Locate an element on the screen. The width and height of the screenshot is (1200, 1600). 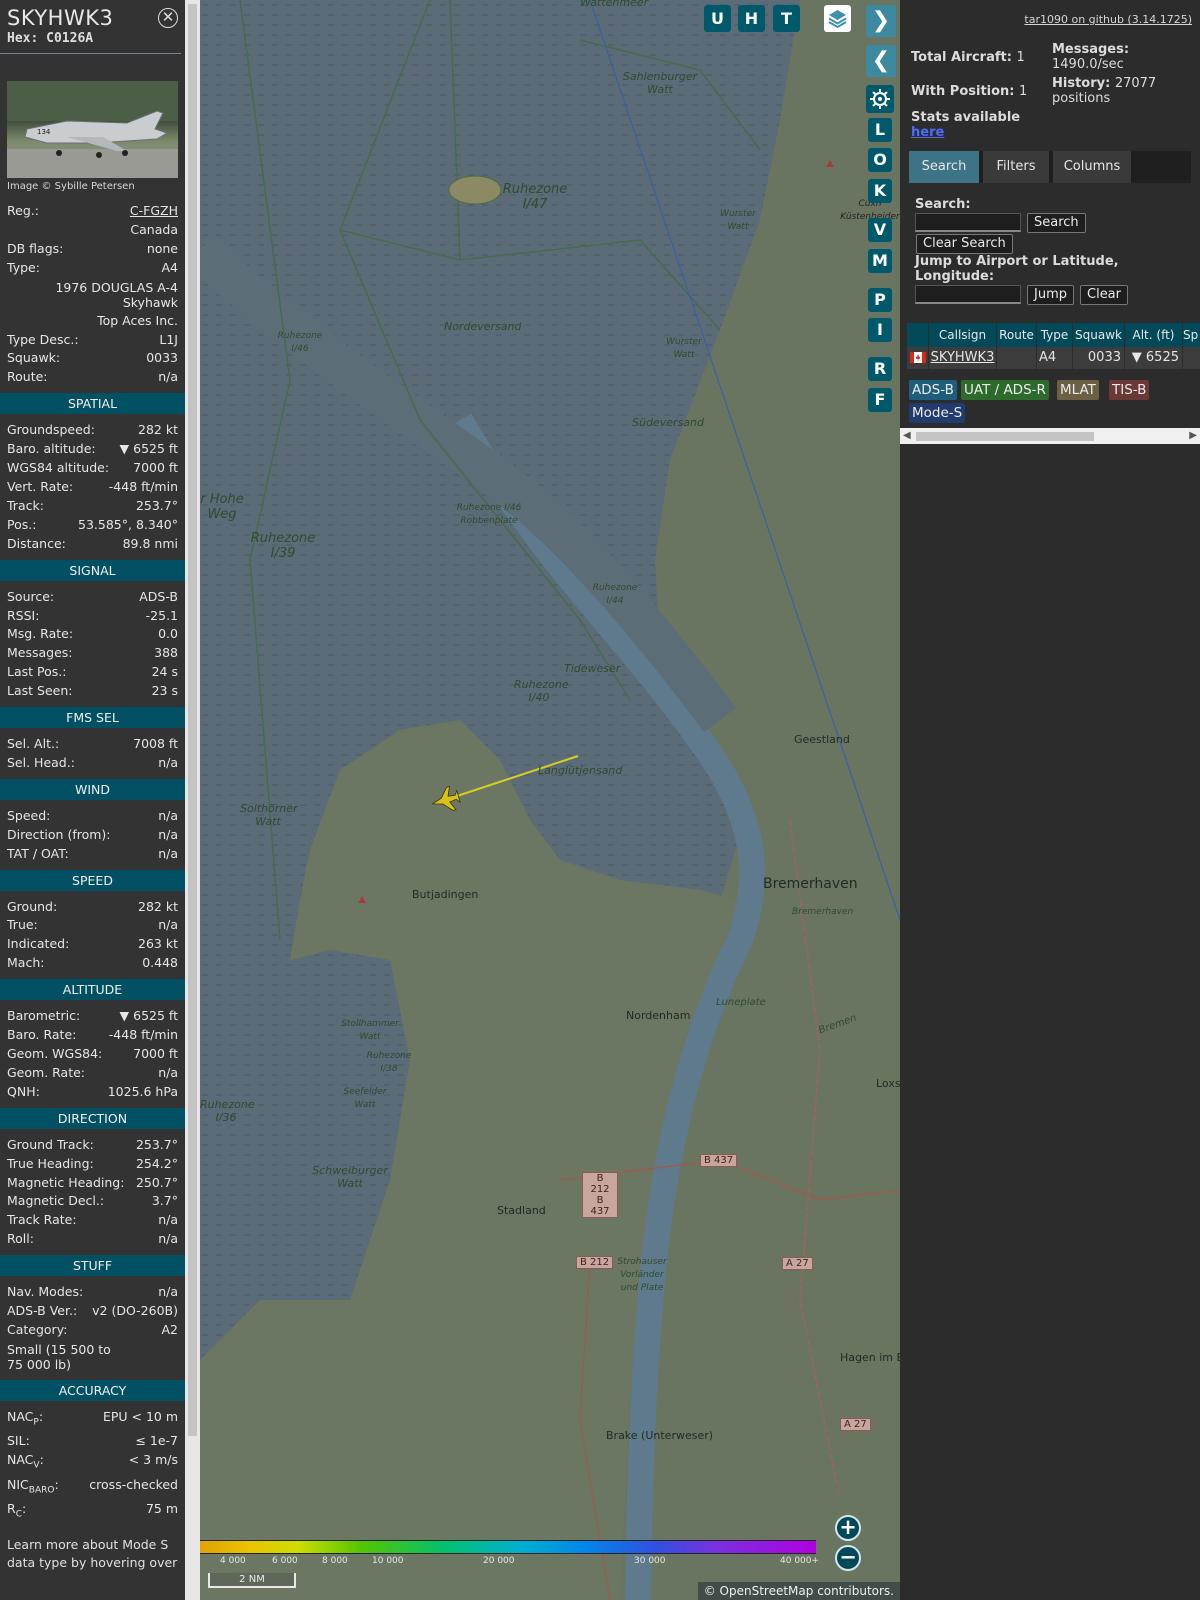
toggle-m-button: M is located at coordinates (880, 261).